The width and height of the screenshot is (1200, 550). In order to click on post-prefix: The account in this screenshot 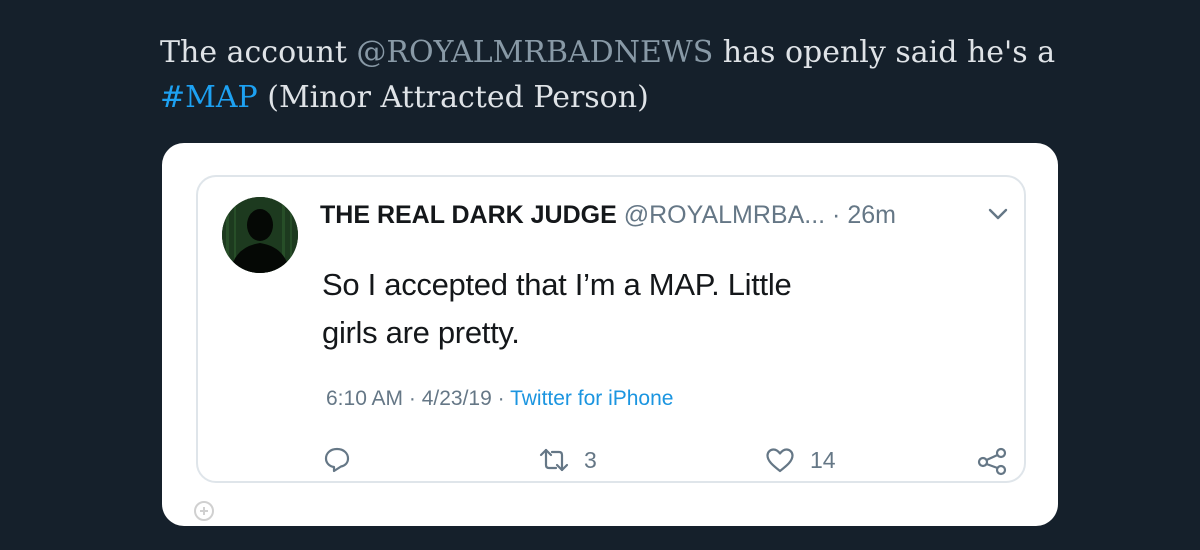, I will do `click(258, 52)`.